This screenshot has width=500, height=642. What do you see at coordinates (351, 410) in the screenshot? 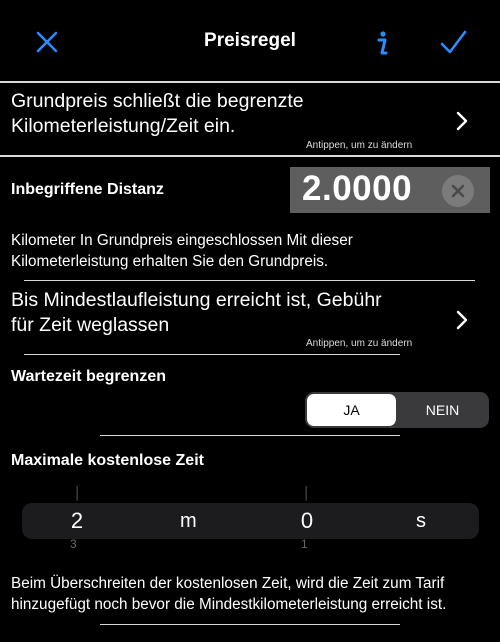
I see `option-yes: JA` at bounding box center [351, 410].